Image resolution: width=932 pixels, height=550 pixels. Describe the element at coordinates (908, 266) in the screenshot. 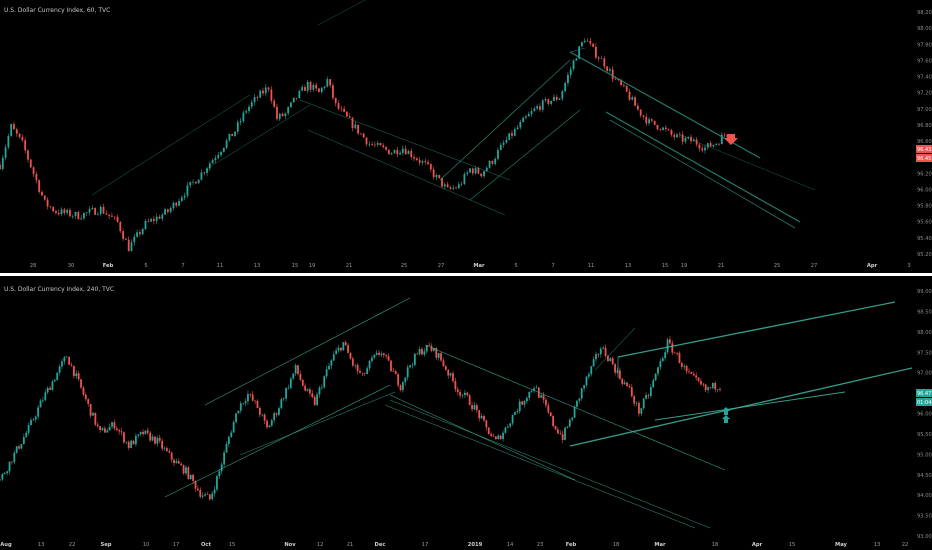

I see `panel1-x-tick: 3` at that location.